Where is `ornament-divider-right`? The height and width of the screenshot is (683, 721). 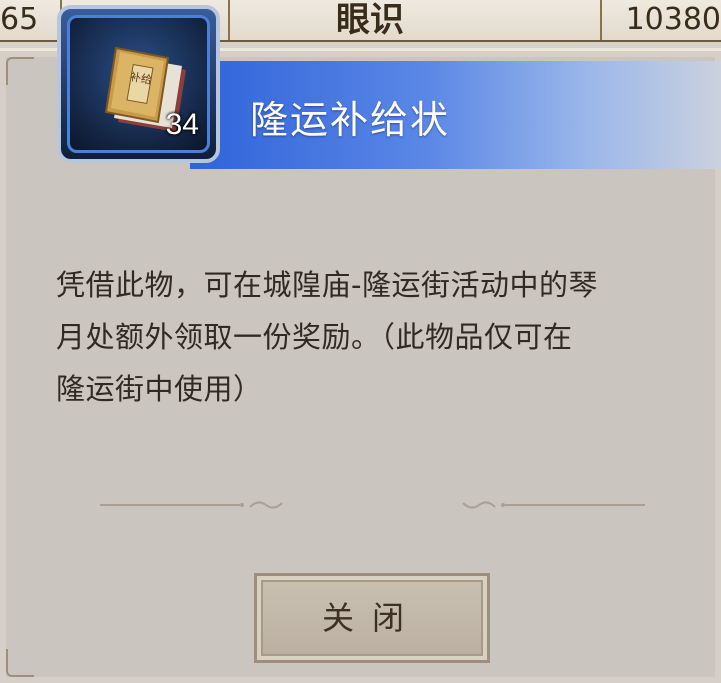 ornament-divider-right is located at coordinates (550, 505).